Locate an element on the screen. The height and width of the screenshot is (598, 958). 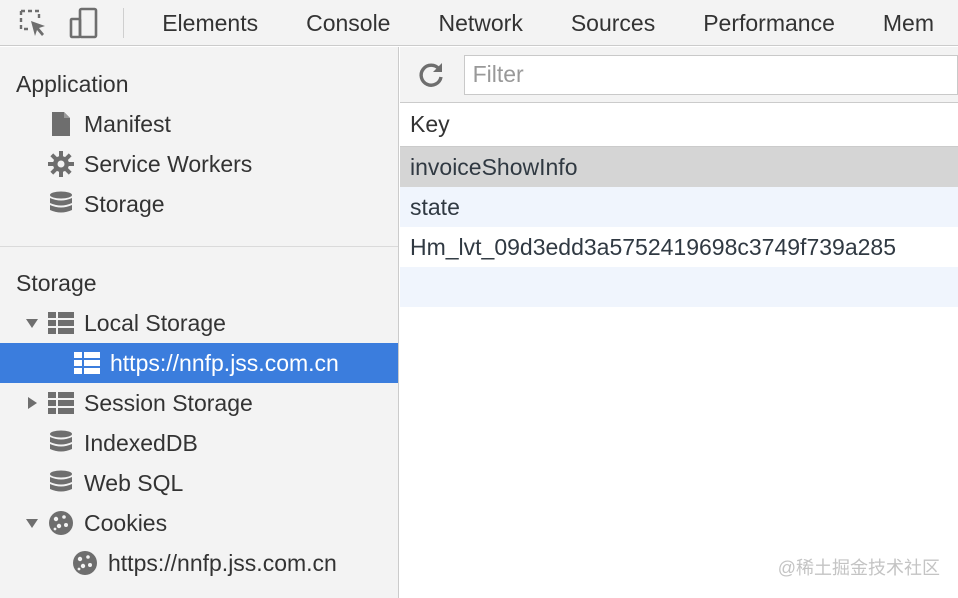
tab-network: Network is located at coordinates (480, 22).